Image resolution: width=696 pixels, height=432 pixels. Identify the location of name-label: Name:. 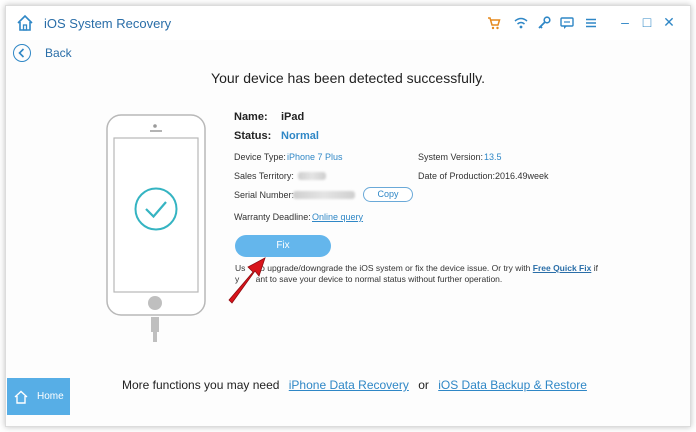
(251, 117).